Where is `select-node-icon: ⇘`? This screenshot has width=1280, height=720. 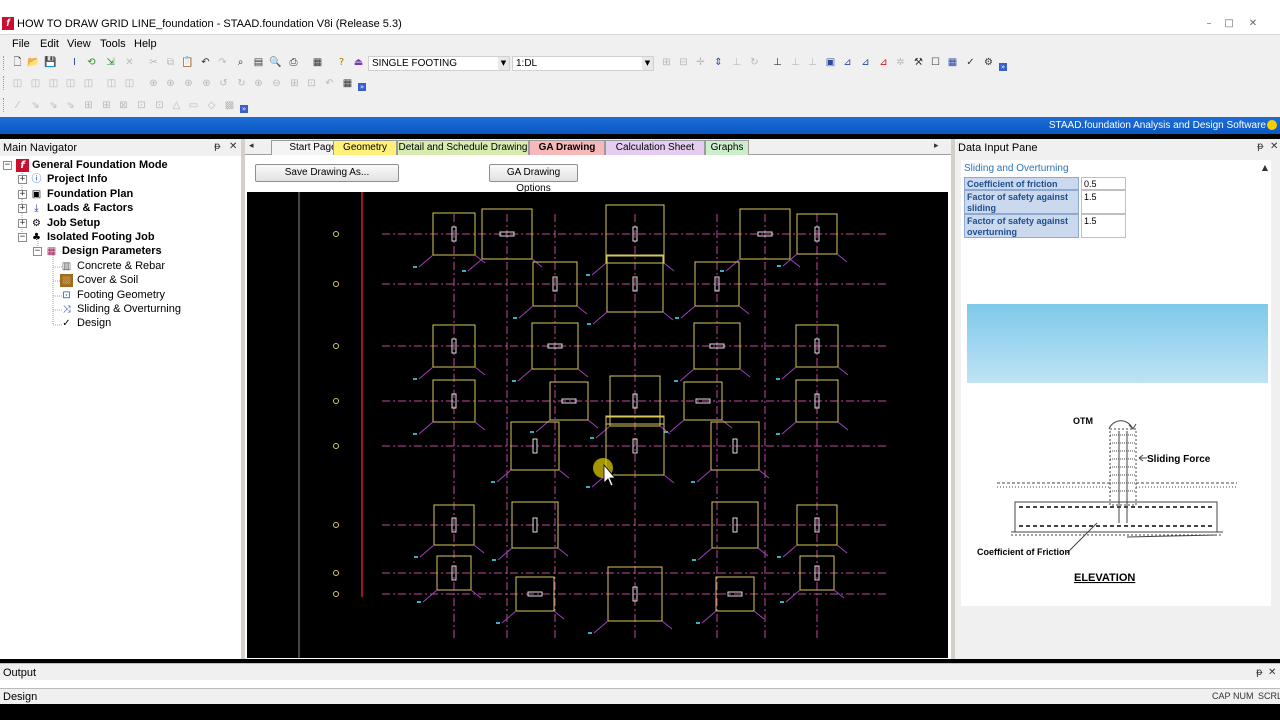 select-node-icon: ⇘ is located at coordinates (53, 105).